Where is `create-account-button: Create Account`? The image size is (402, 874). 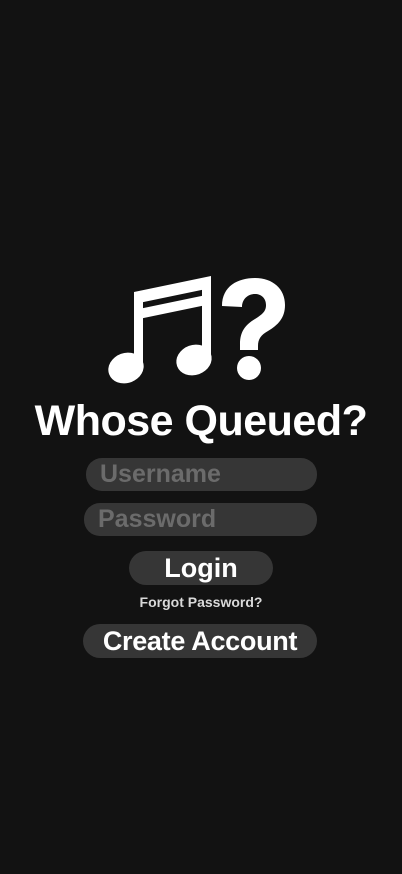
create-account-button: Create Account is located at coordinates (200, 641).